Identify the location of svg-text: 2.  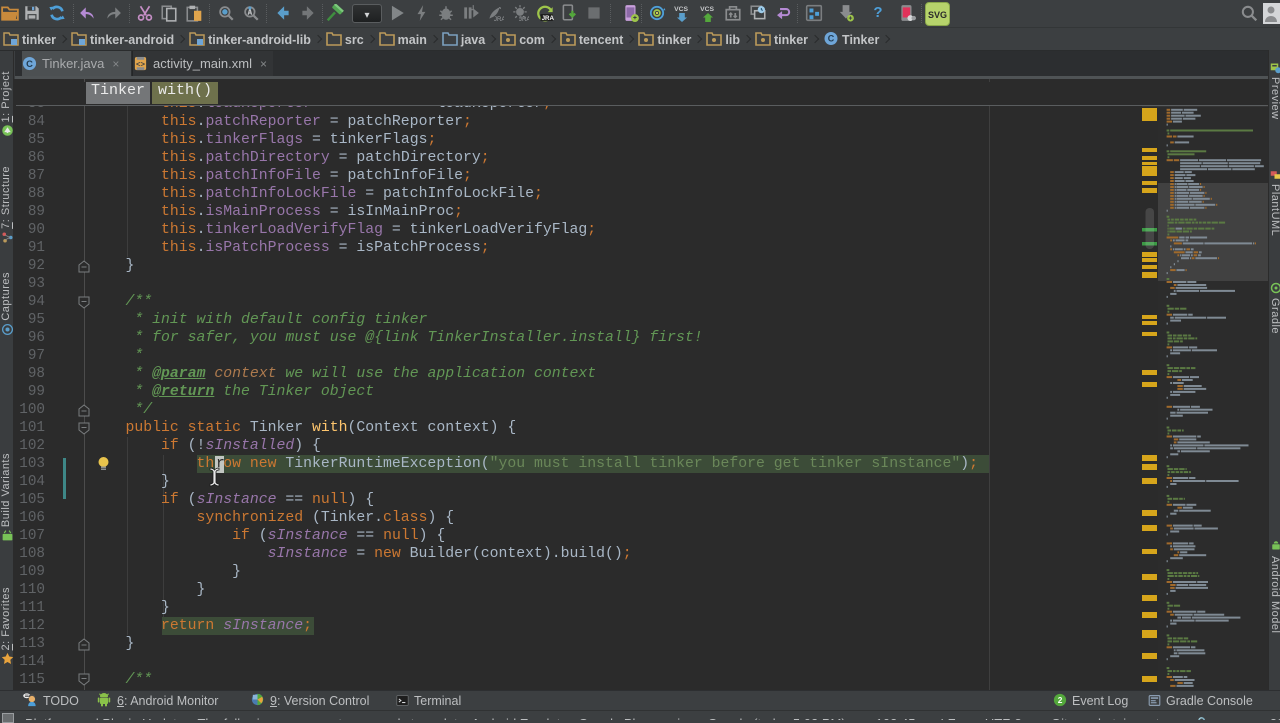
(1060, 700).